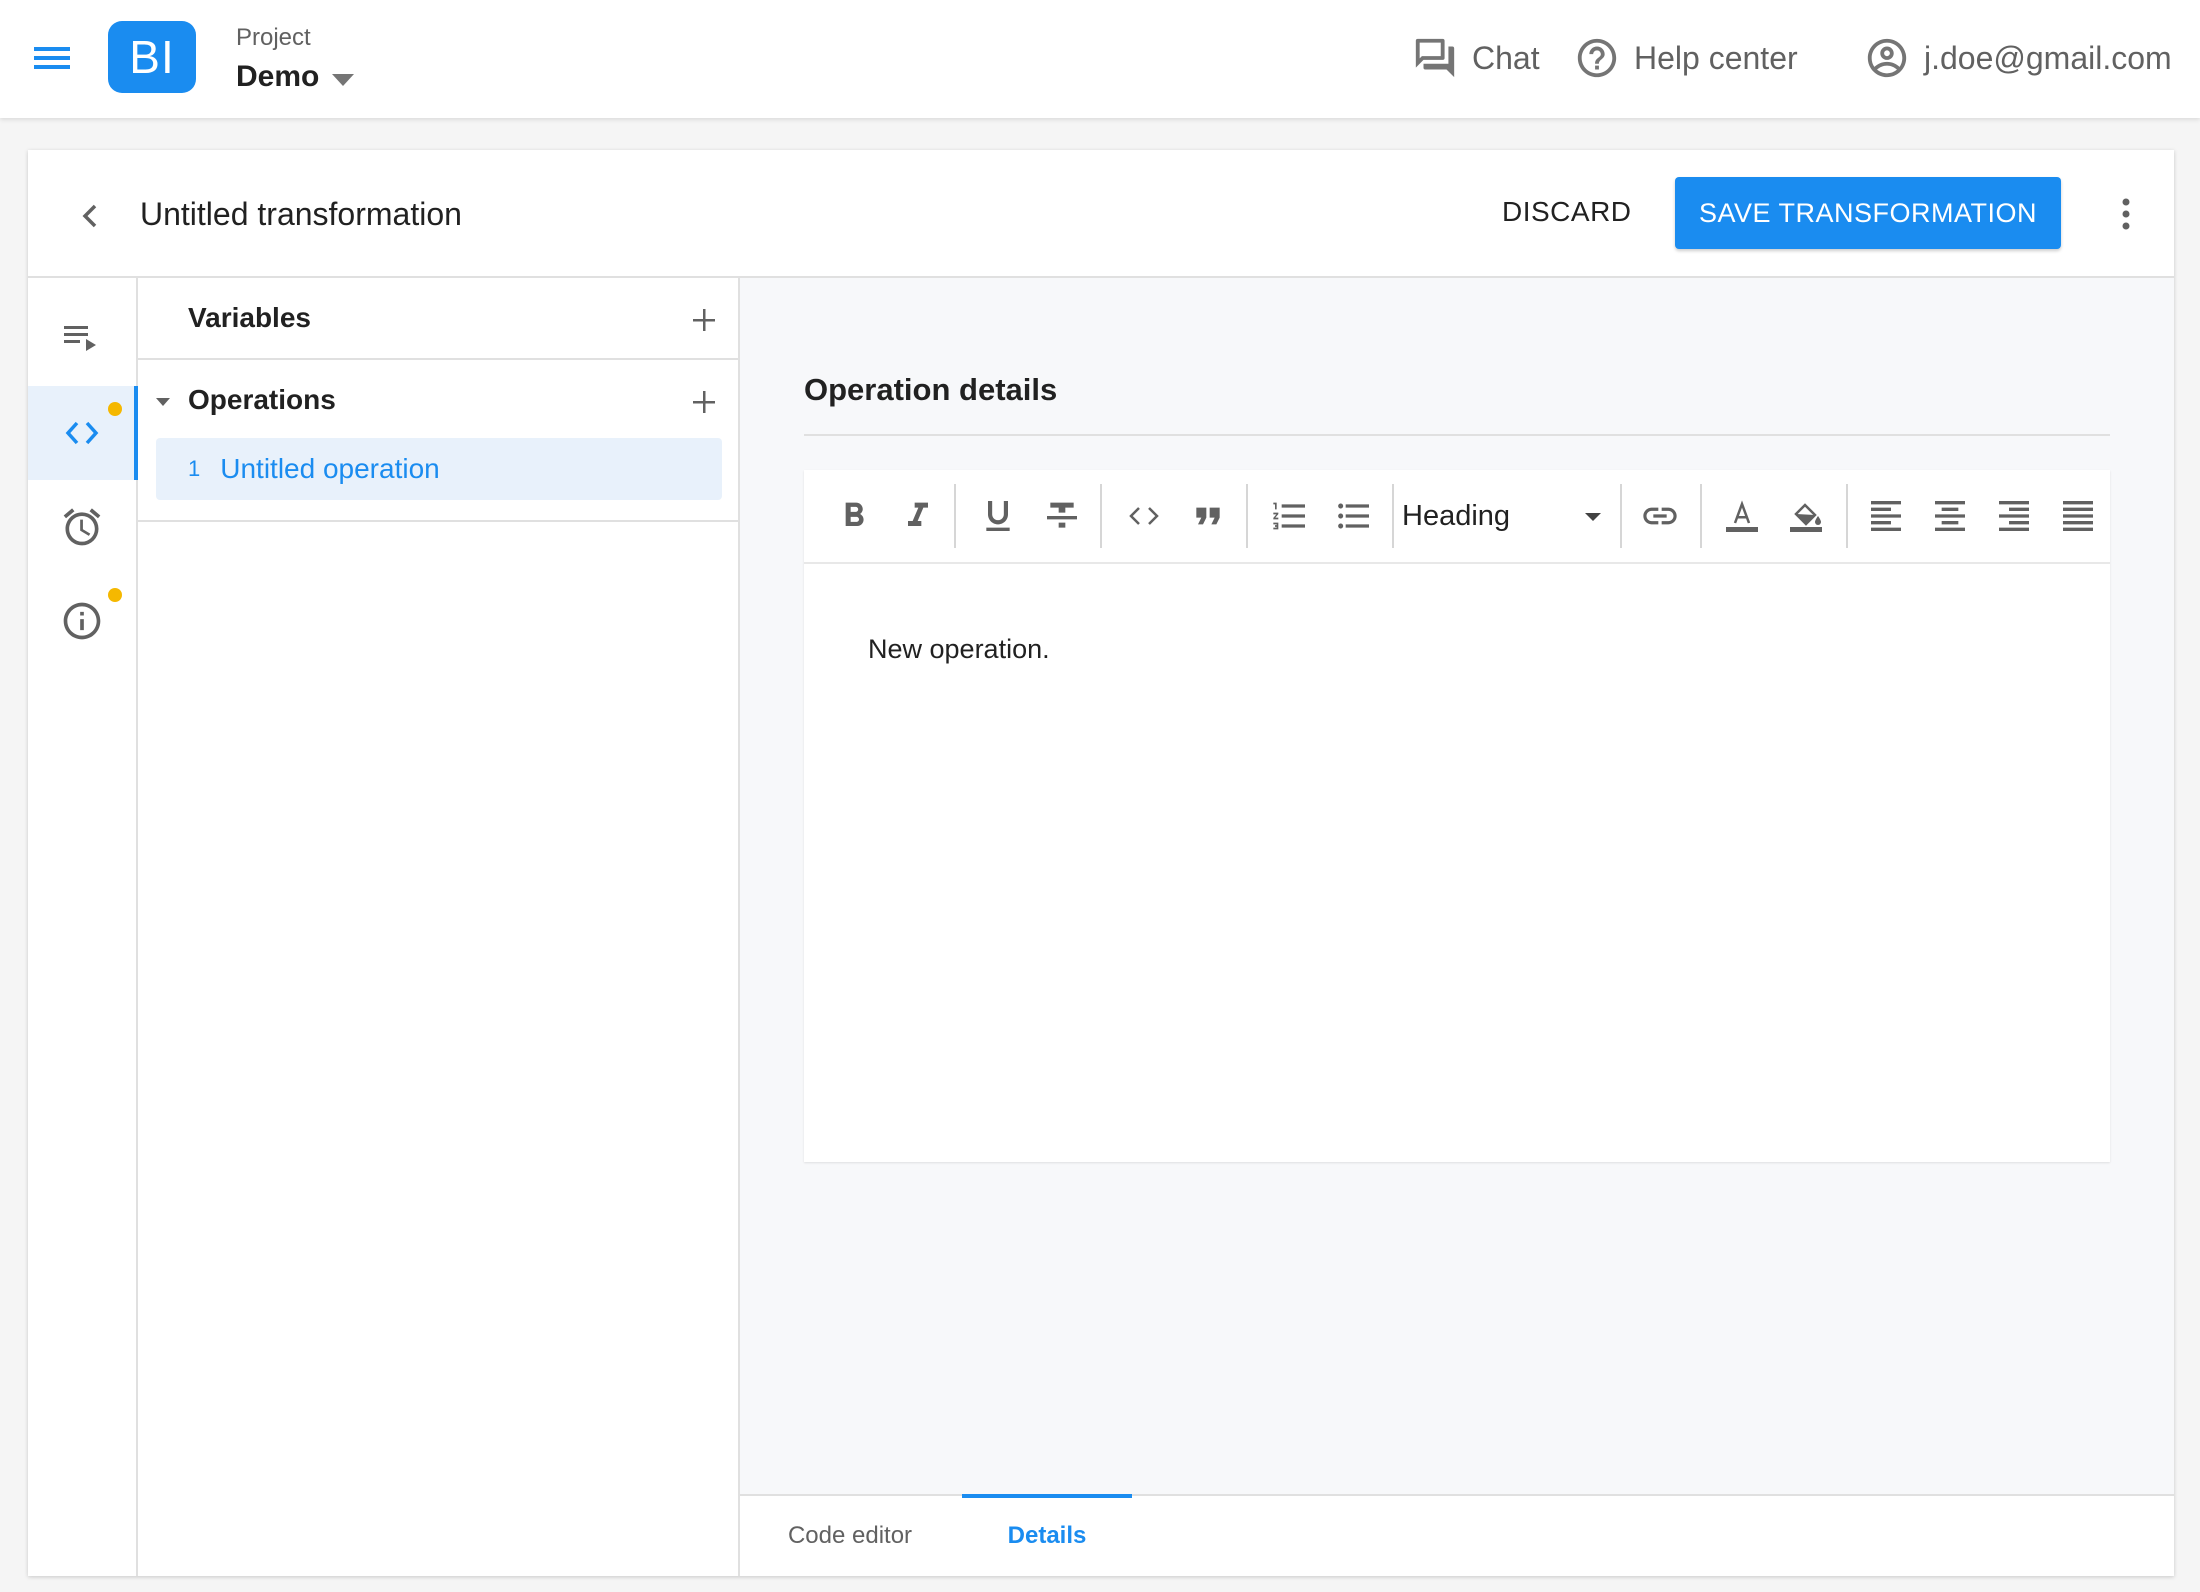 Image resolution: width=2200 pixels, height=1592 pixels. I want to click on add-operation-icon, so click(704, 402).